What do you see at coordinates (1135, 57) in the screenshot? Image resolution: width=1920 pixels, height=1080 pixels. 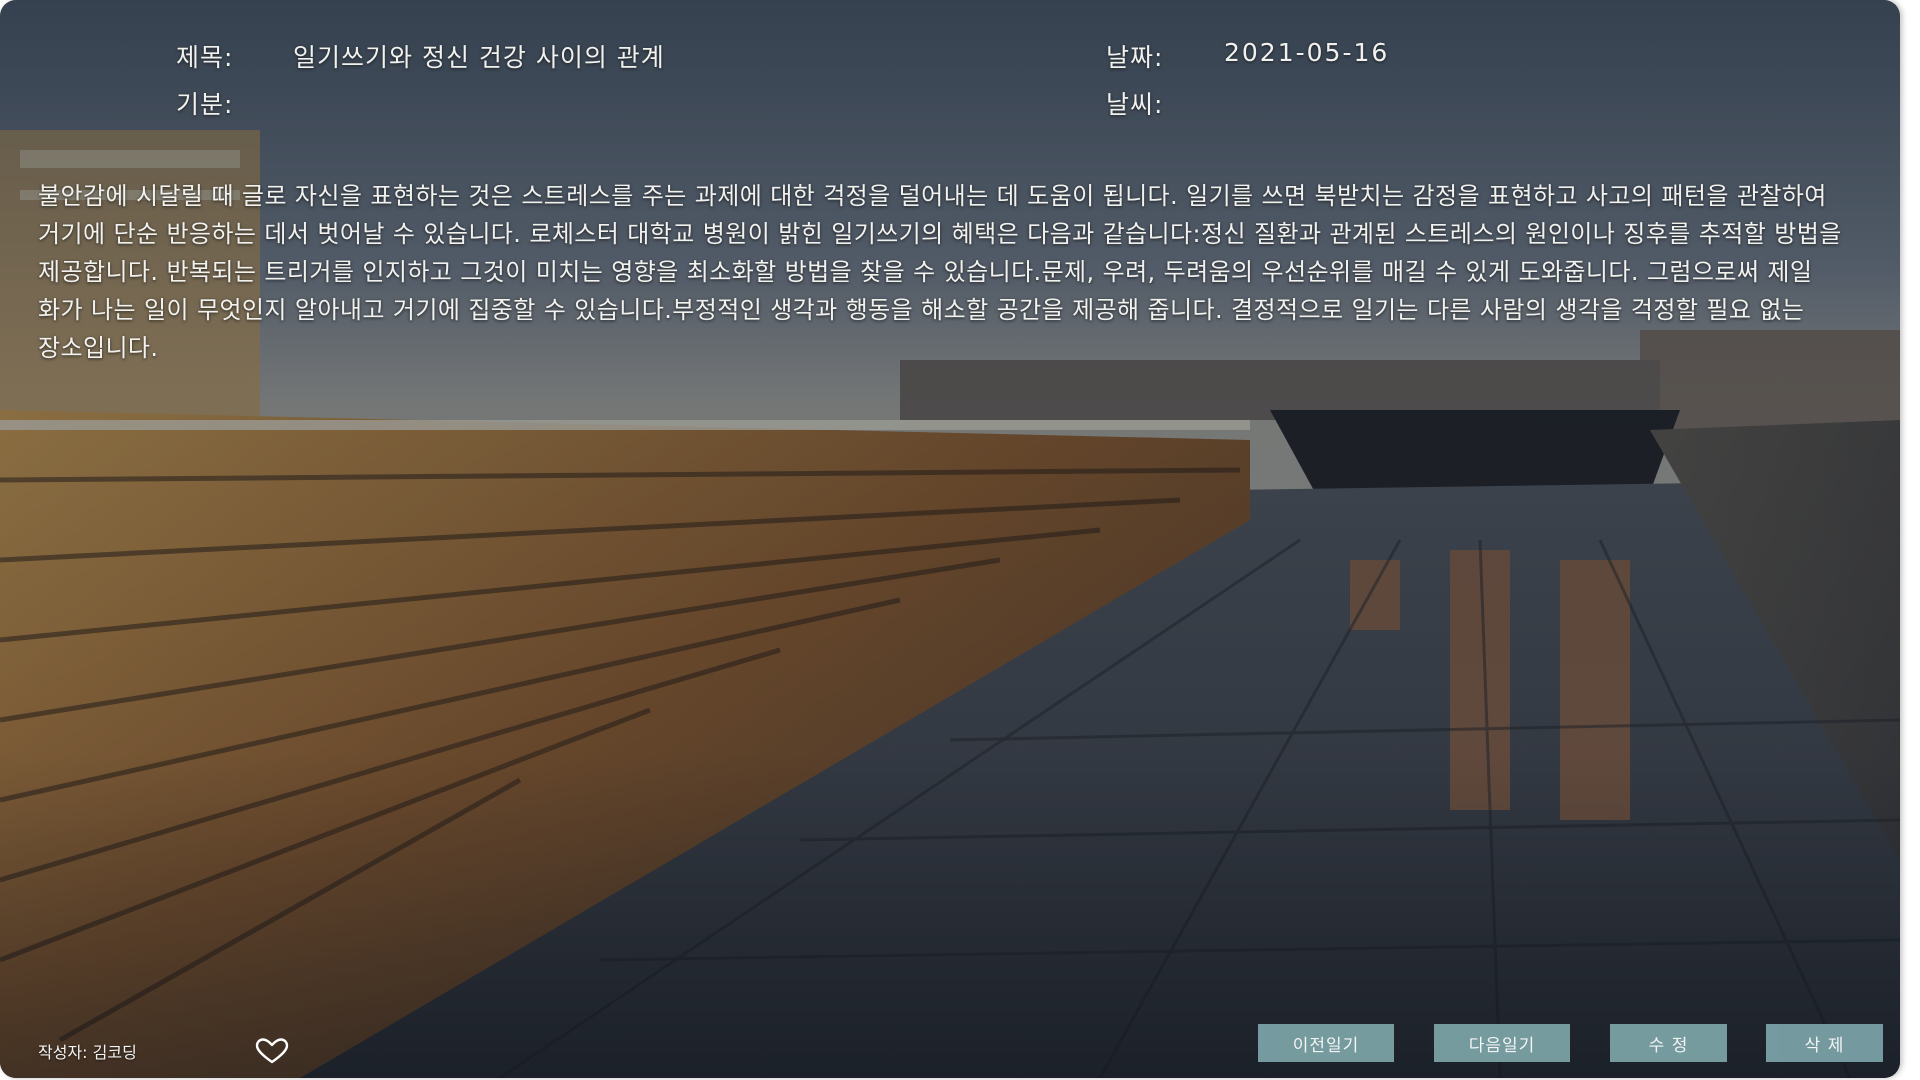 I see `date-label: 날짜:` at bounding box center [1135, 57].